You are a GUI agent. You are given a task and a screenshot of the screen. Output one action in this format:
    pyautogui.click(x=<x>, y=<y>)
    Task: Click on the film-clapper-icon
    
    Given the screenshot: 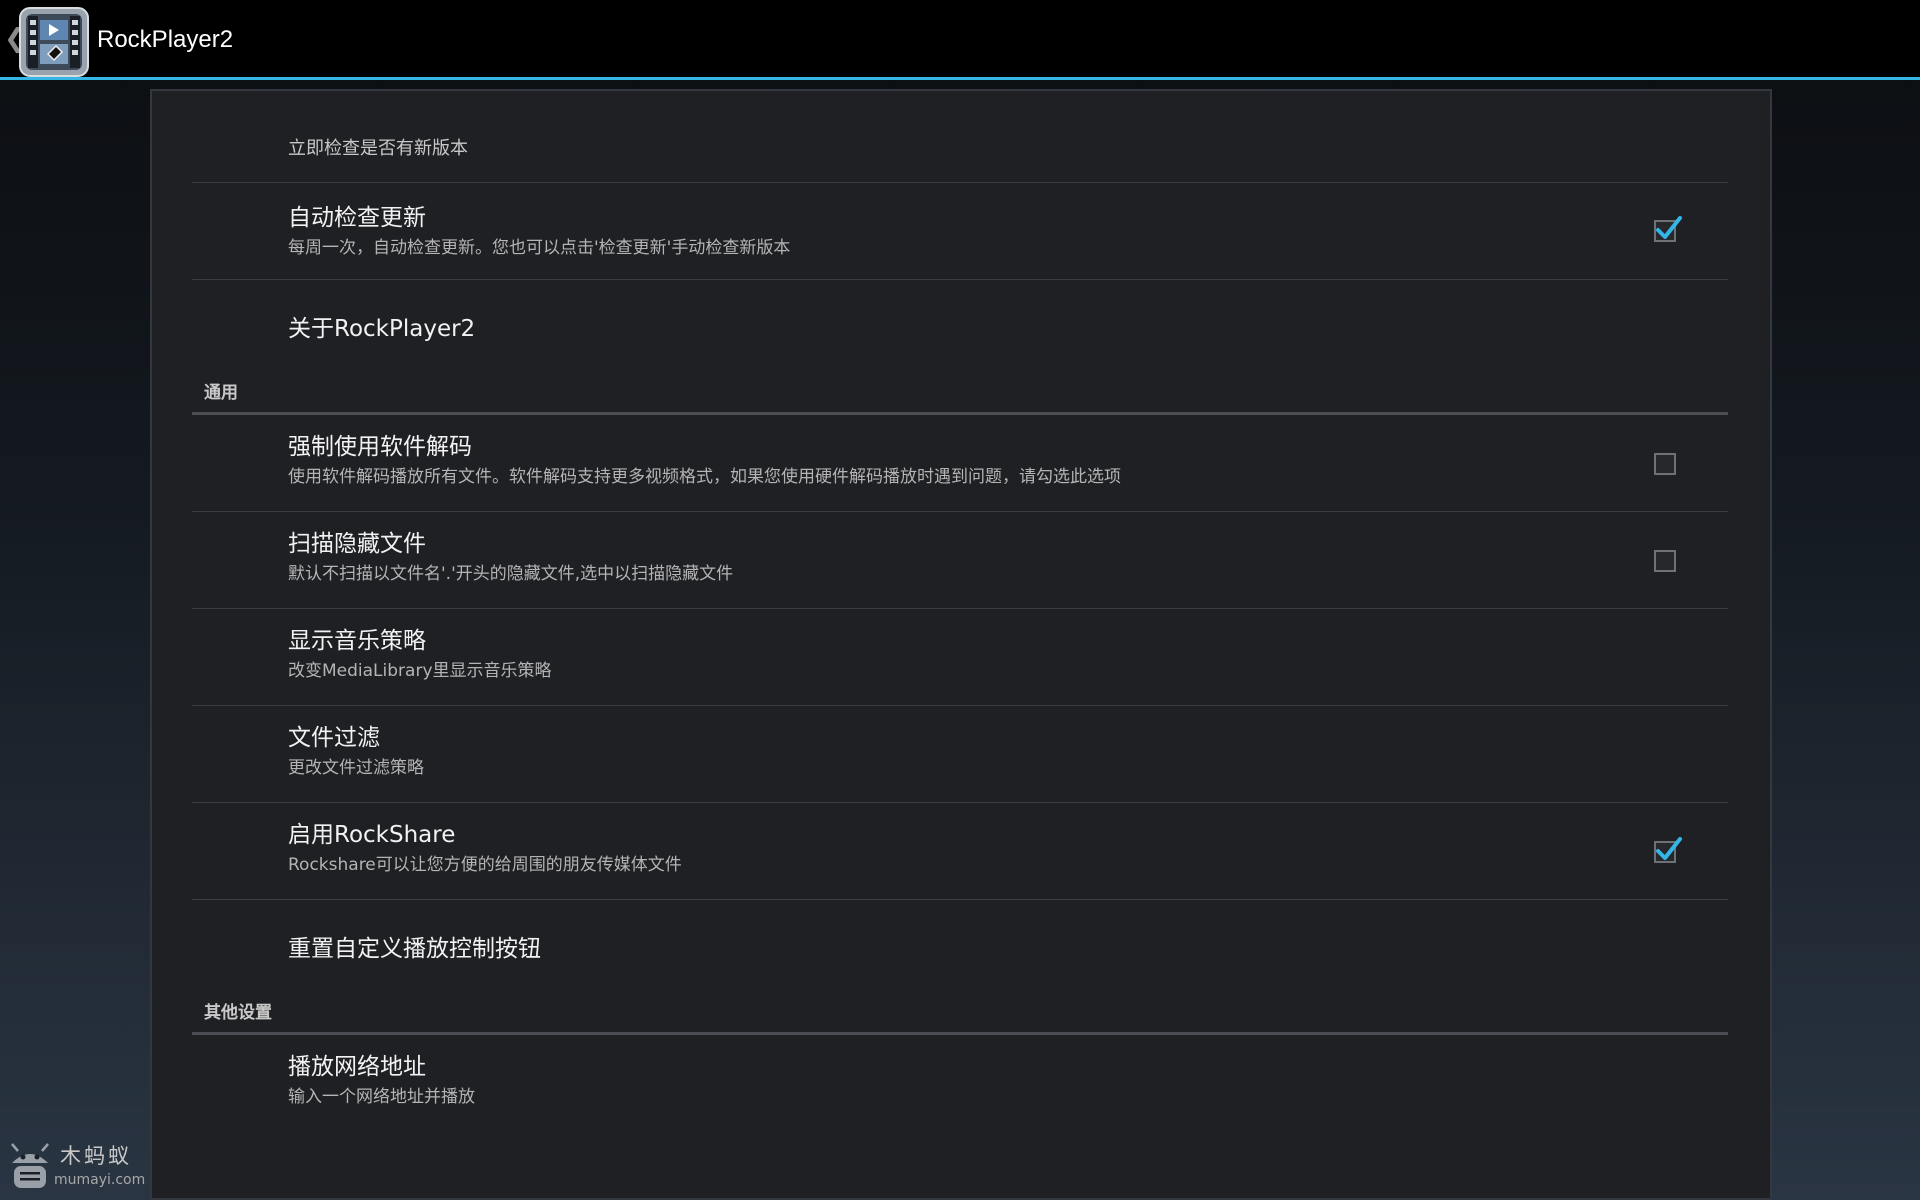 What is the action you would take?
    pyautogui.click(x=54, y=42)
    